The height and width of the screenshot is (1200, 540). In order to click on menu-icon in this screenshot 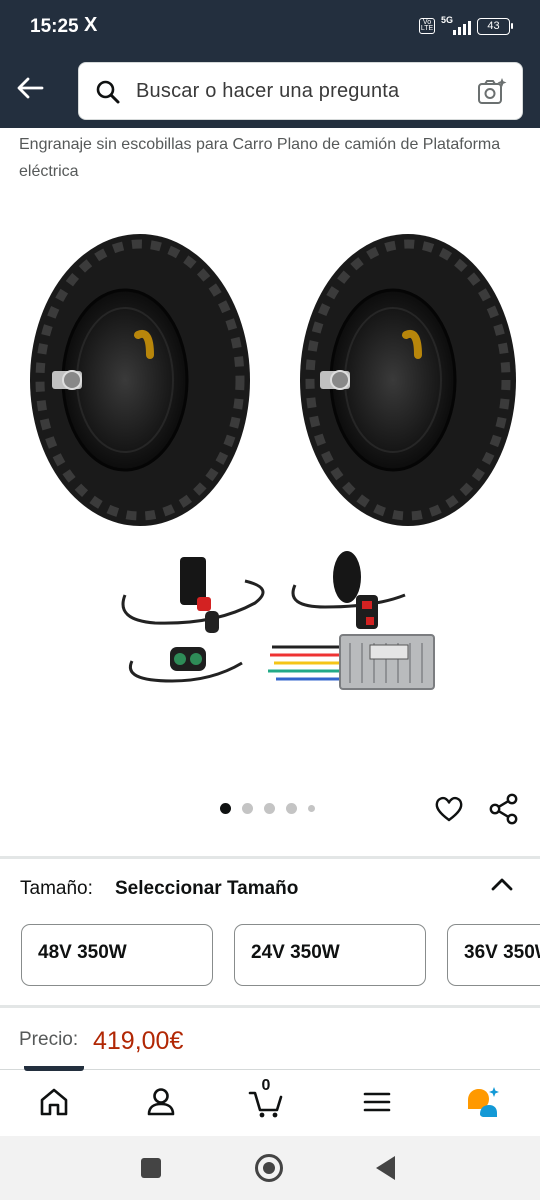, I will do `click(377, 1102)`.